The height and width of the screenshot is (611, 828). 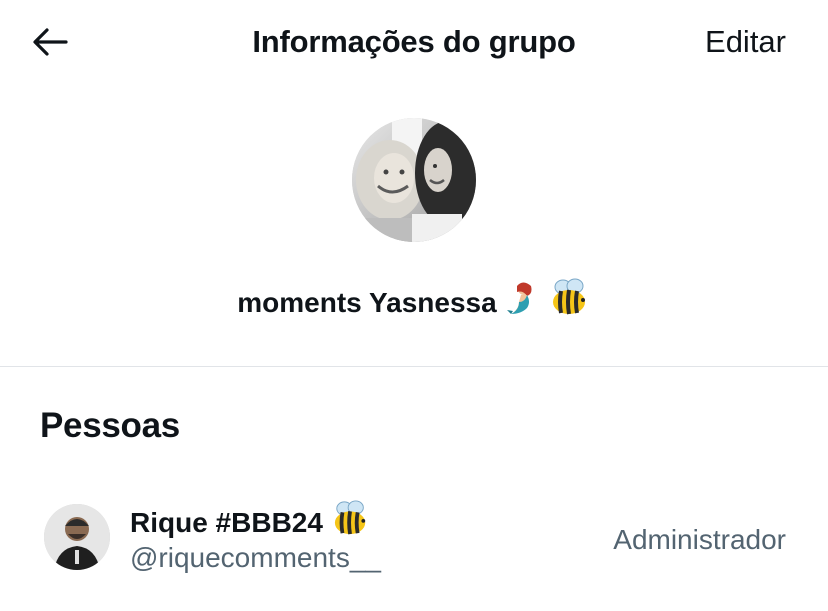 I want to click on member-role-badge: Administrador, so click(x=699, y=539).